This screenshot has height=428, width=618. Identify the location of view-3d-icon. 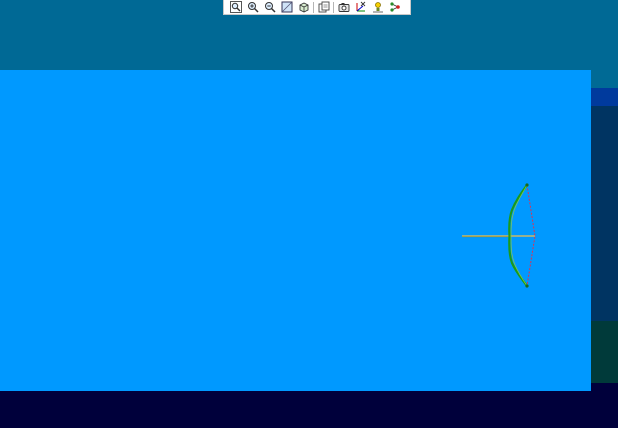
(303, 7).